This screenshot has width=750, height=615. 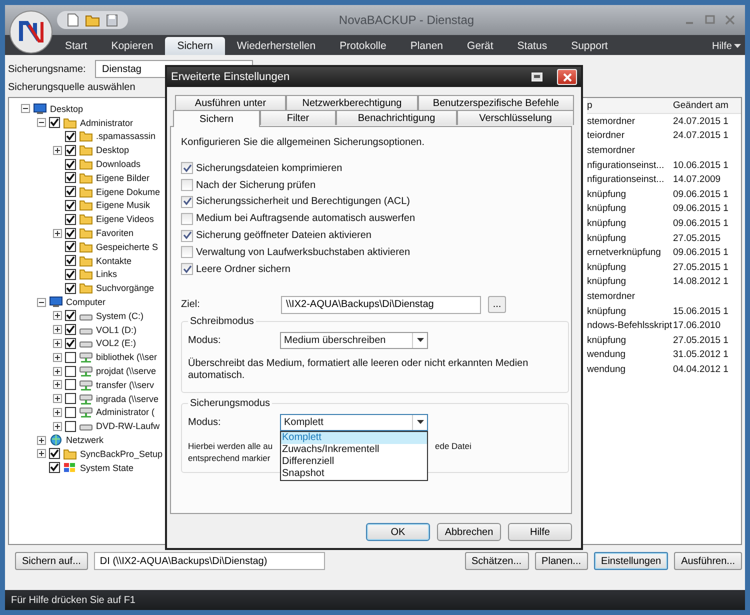 I want to click on mode-description: entsprechend markier, so click(x=229, y=458).